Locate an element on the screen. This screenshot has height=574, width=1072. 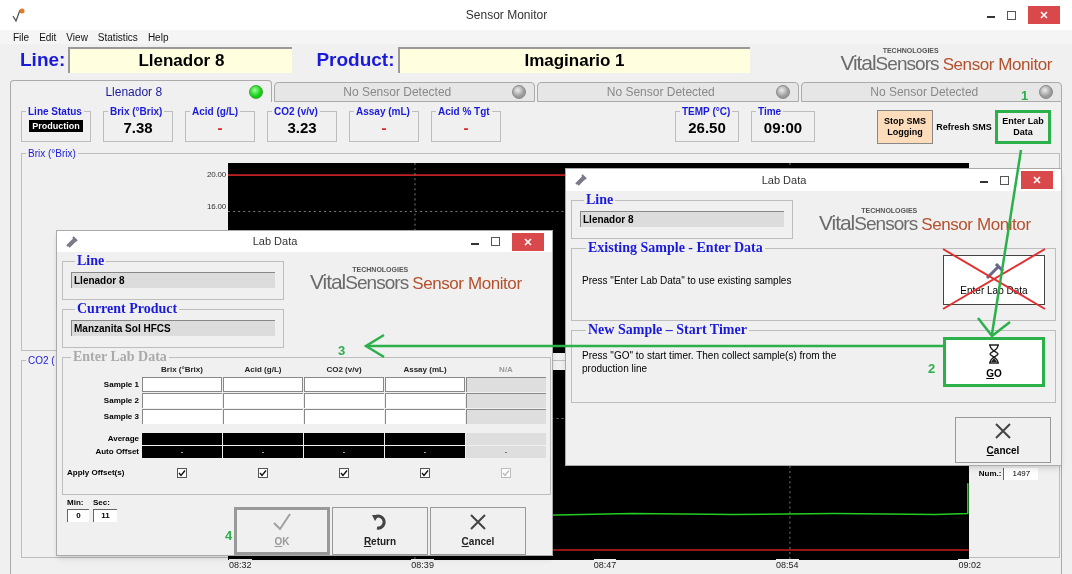
dialog-button: Return is located at coordinates (380, 531).